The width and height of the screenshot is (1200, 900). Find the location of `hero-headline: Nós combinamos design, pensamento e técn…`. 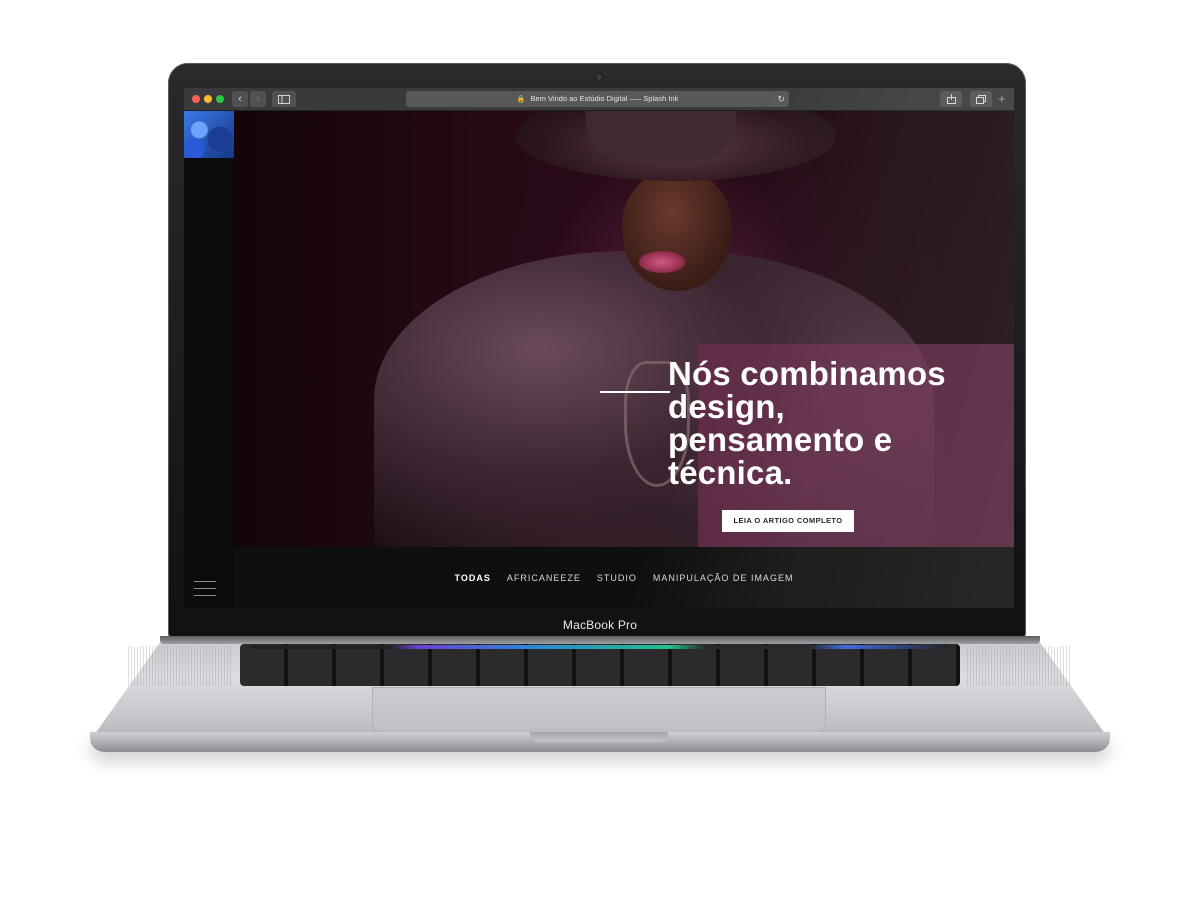

hero-headline: Nós combinamos design, pensamento e técn… is located at coordinates (838, 423).